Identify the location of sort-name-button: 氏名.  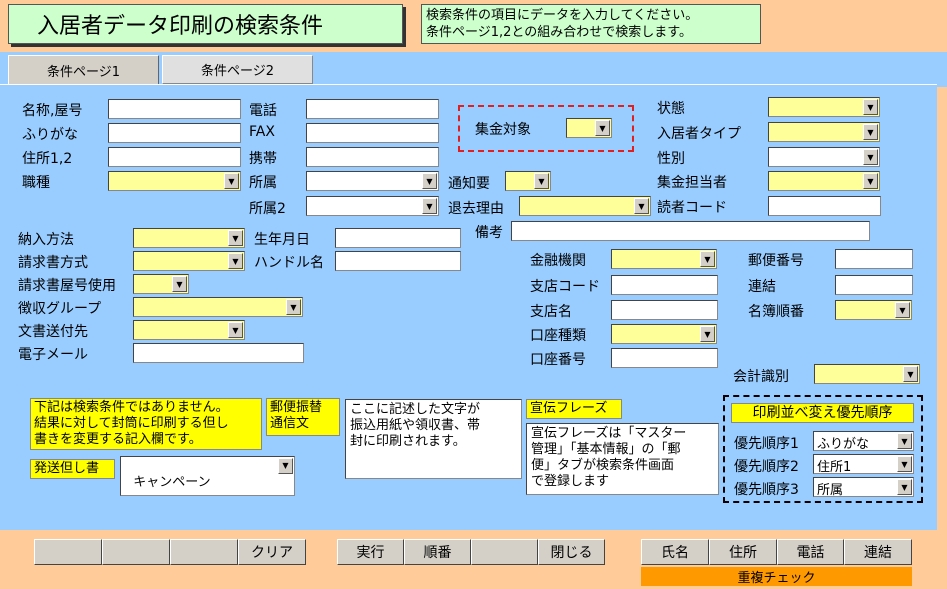
(675, 552).